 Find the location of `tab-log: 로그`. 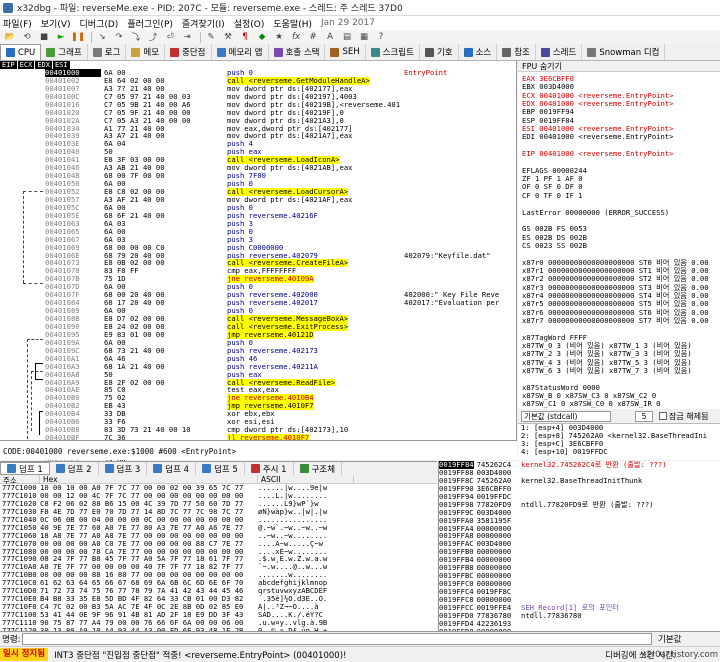

tab-log: 로그 is located at coordinates (107, 52).